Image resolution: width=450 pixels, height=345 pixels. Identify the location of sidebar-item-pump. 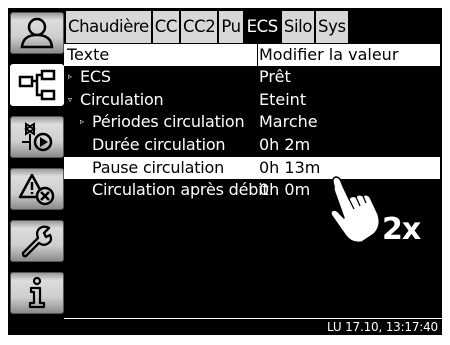
(37, 137).